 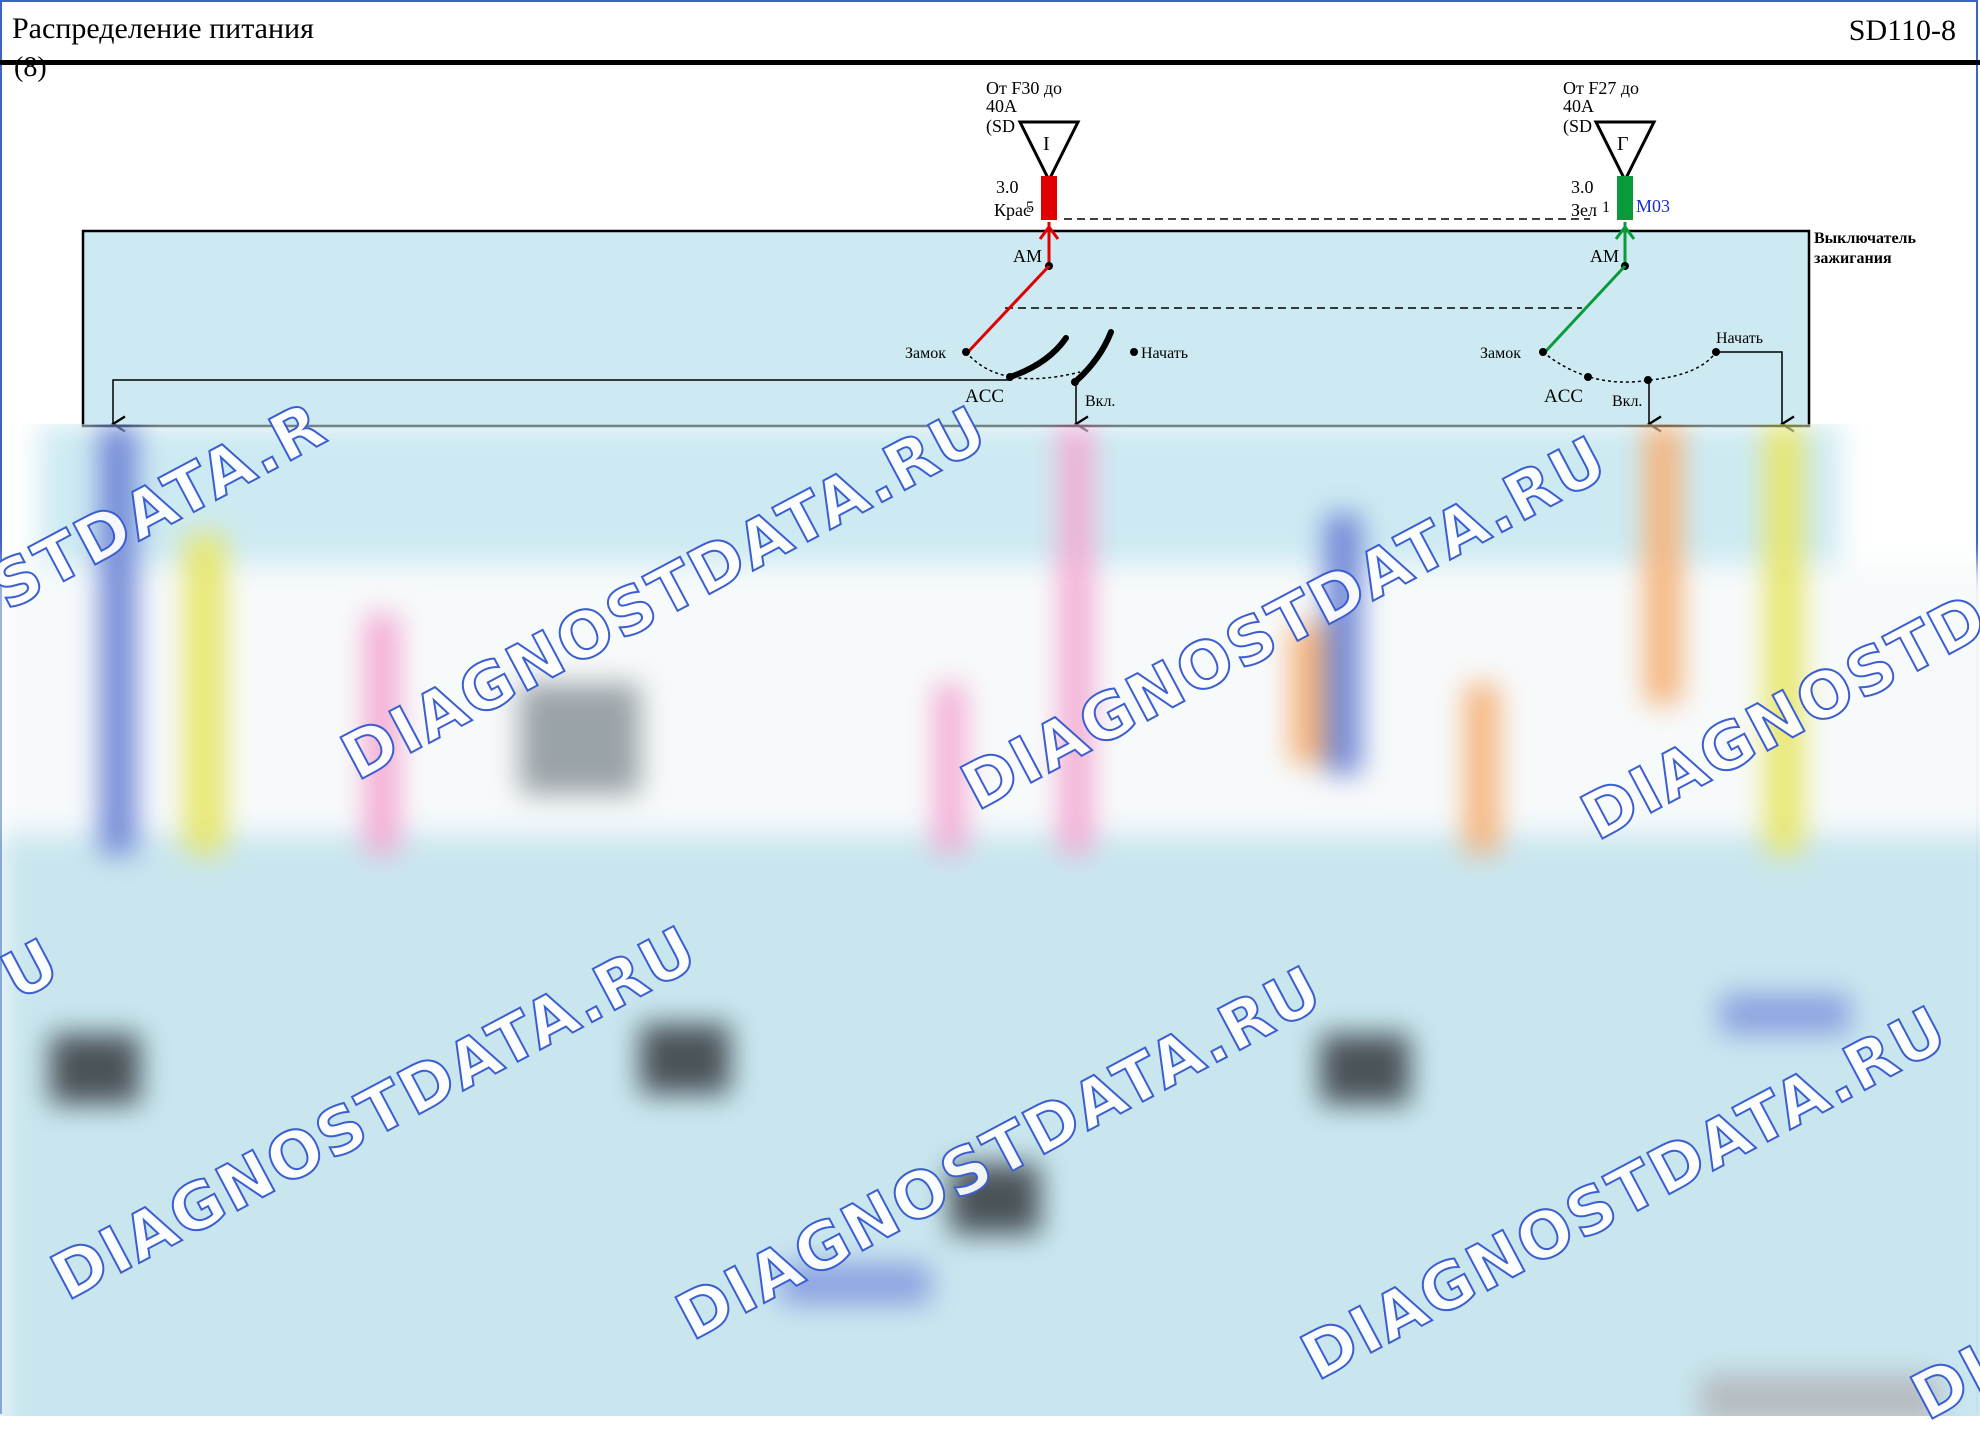 What do you see at coordinates (925, 353) in the screenshot?
I see `pos-lock-left: Замок` at bounding box center [925, 353].